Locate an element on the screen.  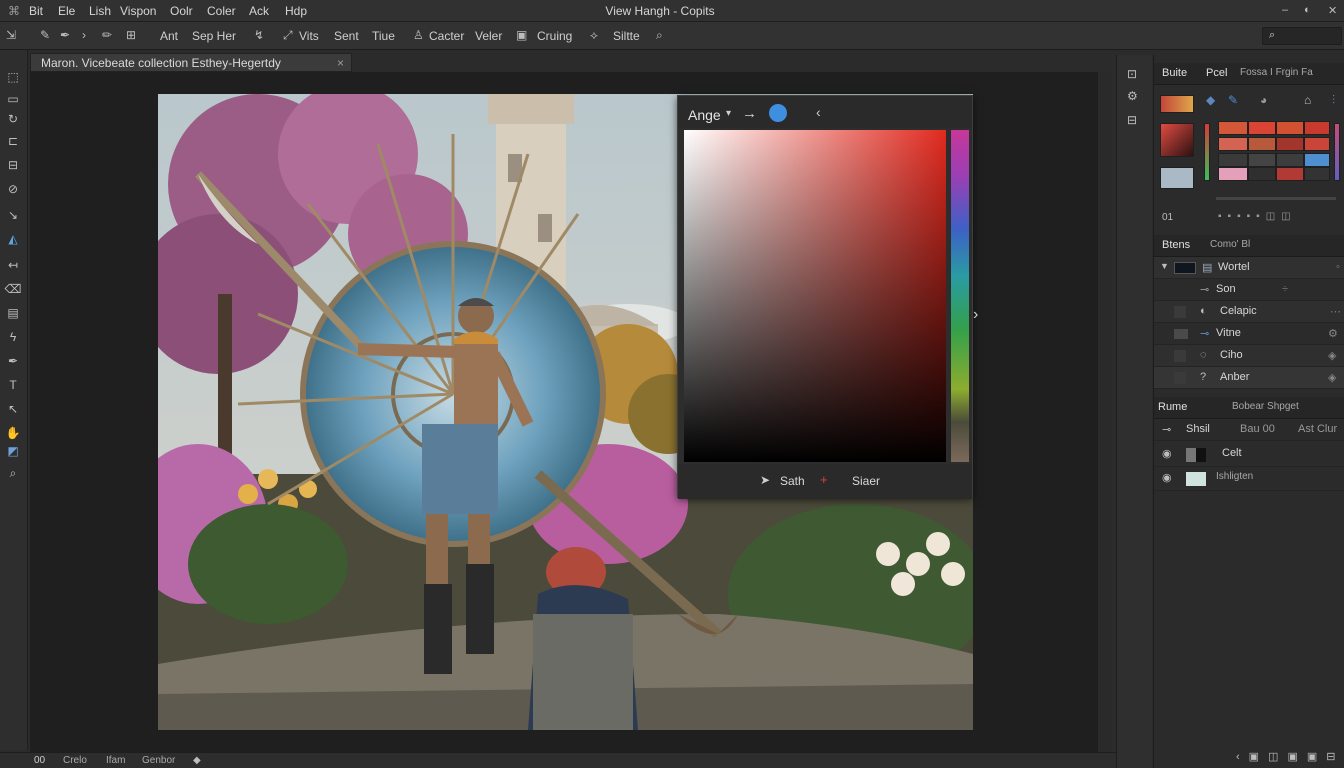
layer-row: ⊸ Vitne ⚙ is located at coordinates (1249, 334).